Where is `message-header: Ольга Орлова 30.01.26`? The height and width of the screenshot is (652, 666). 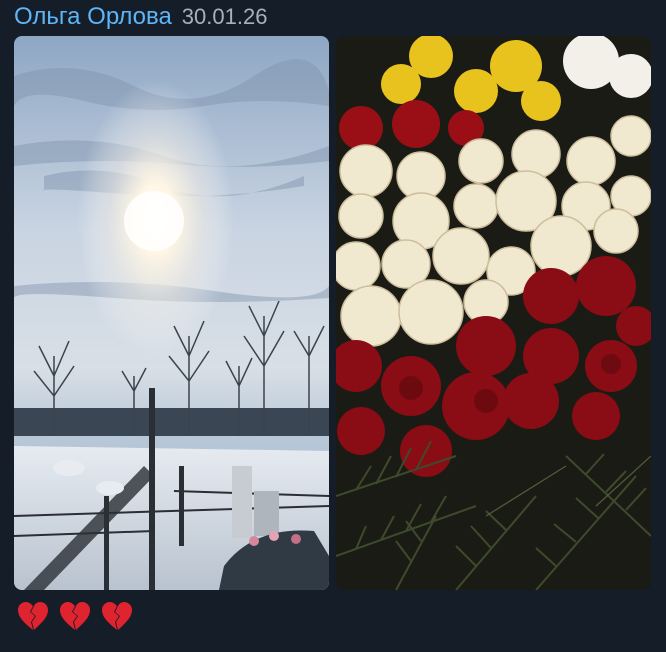 message-header: Ольга Орлова 30.01.26 is located at coordinates (140, 18).